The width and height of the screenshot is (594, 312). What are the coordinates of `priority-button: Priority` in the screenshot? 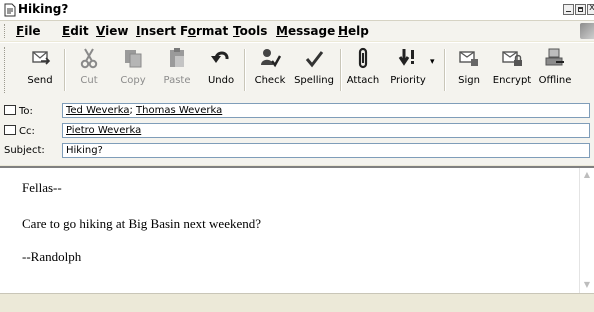 It's located at (408, 70).